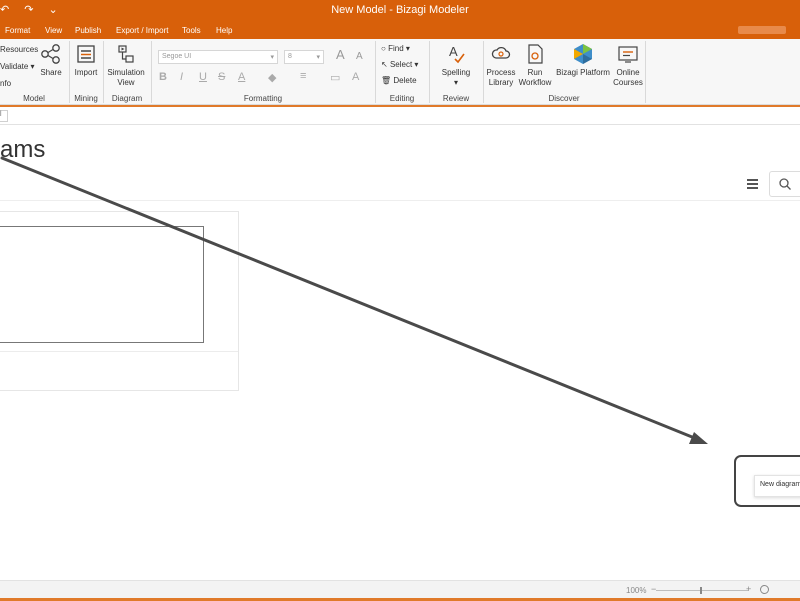 The width and height of the screenshot is (800, 601). What do you see at coordinates (88, 30) in the screenshot?
I see `menu-publish: Publish` at bounding box center [88, 30].